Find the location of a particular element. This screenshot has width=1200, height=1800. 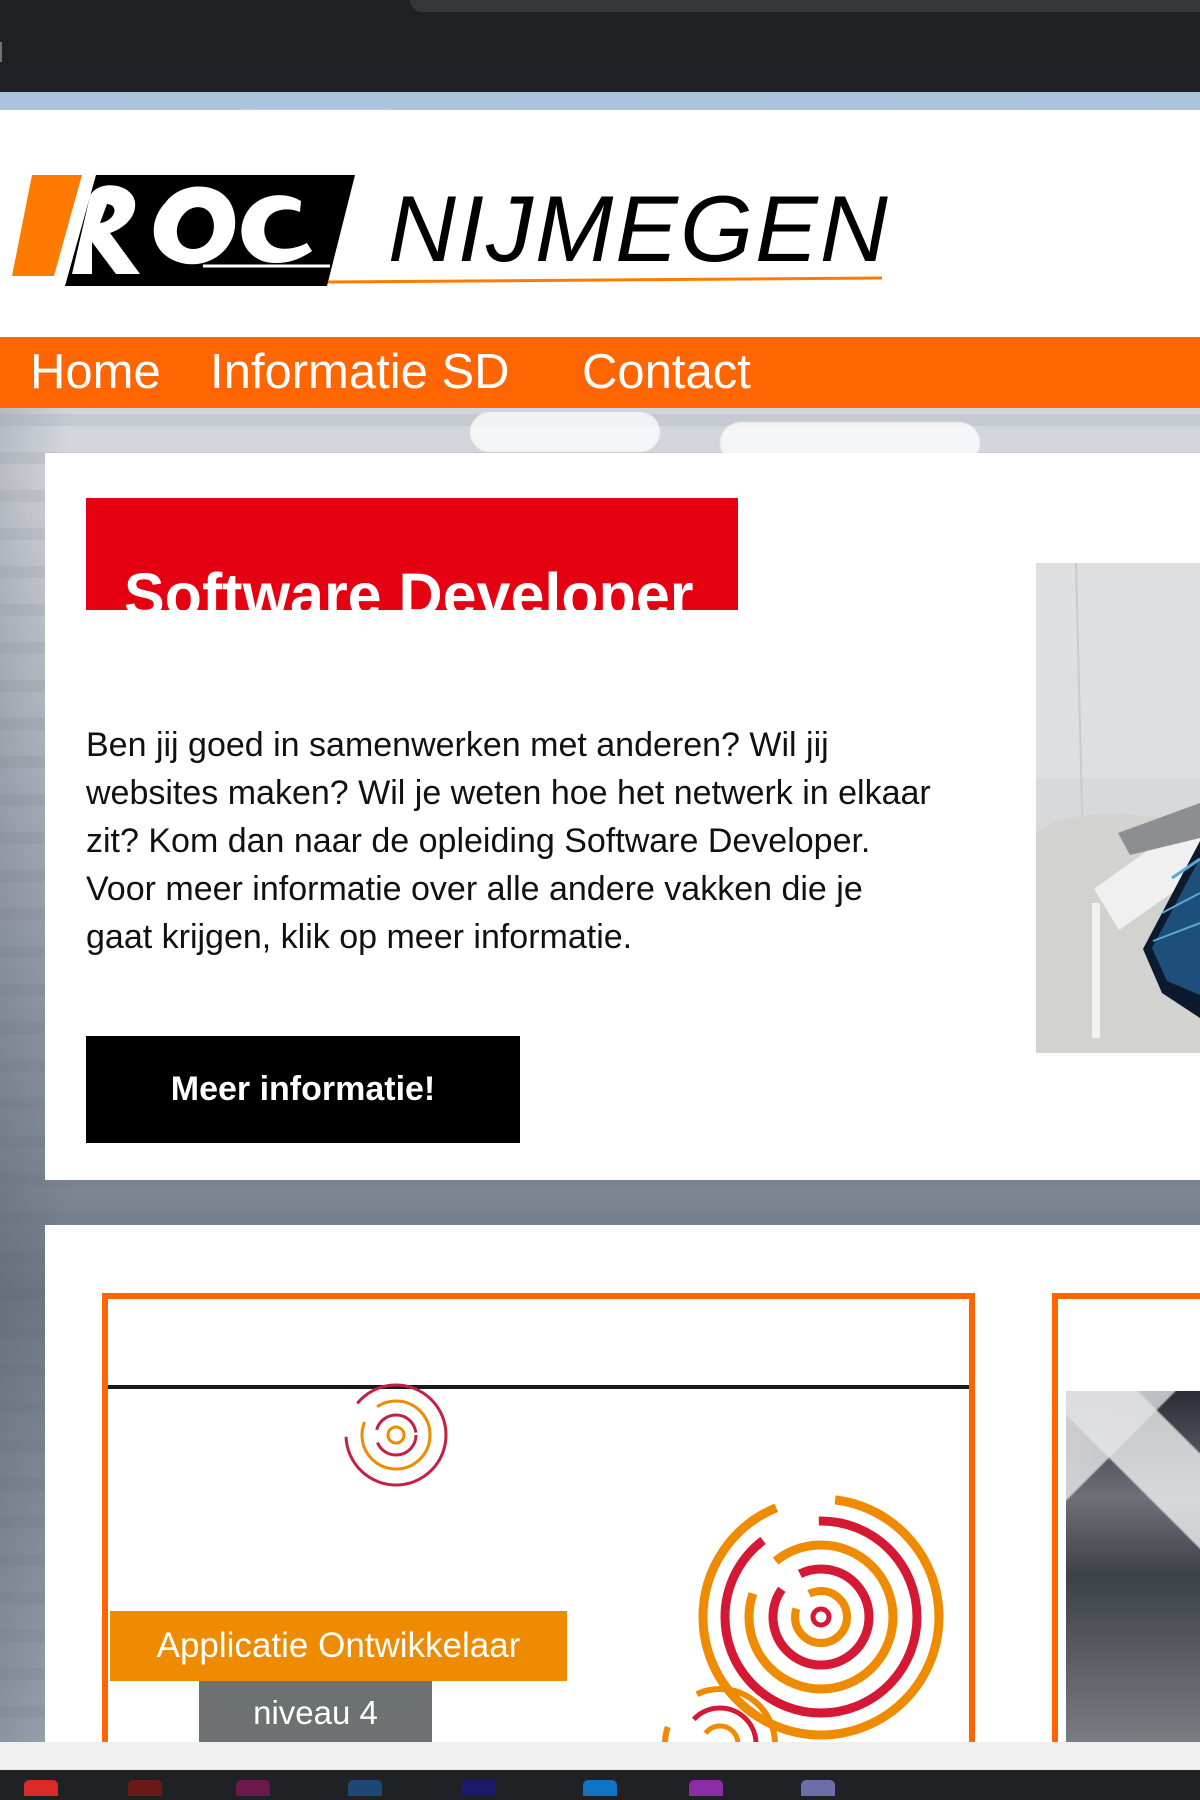

browser-tab is located at coordinates (805, 6).